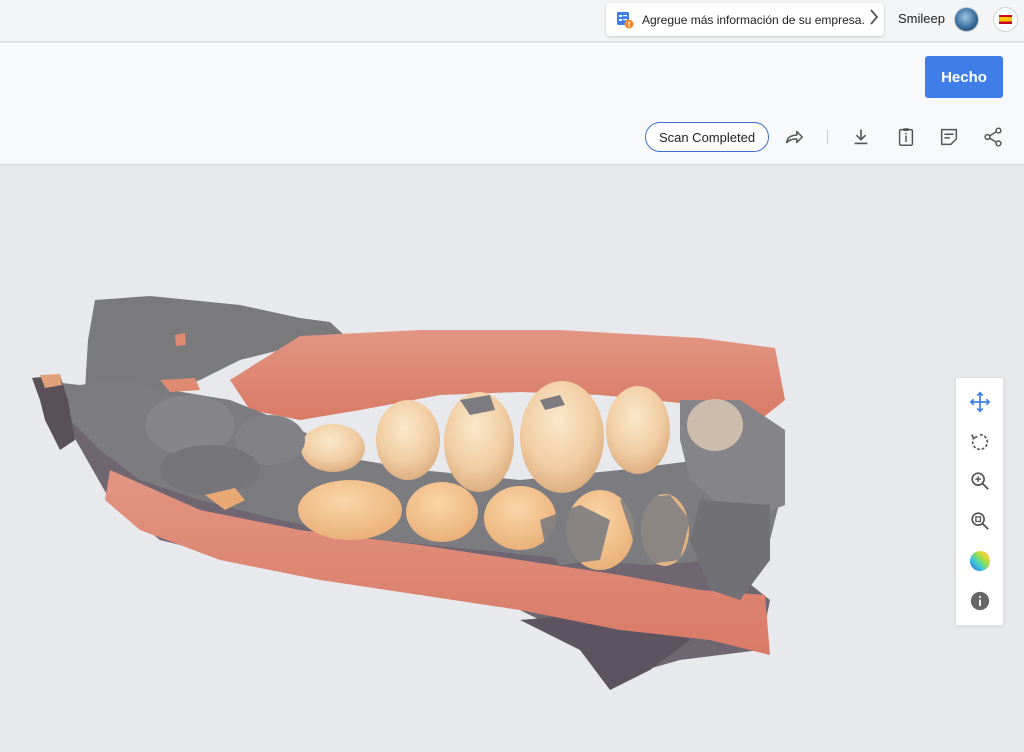 The image size is (1024, 752). What do you see at coordinates (949, 137) in the screenshot?
I see `note-icon` at bounding box center [949, 137].